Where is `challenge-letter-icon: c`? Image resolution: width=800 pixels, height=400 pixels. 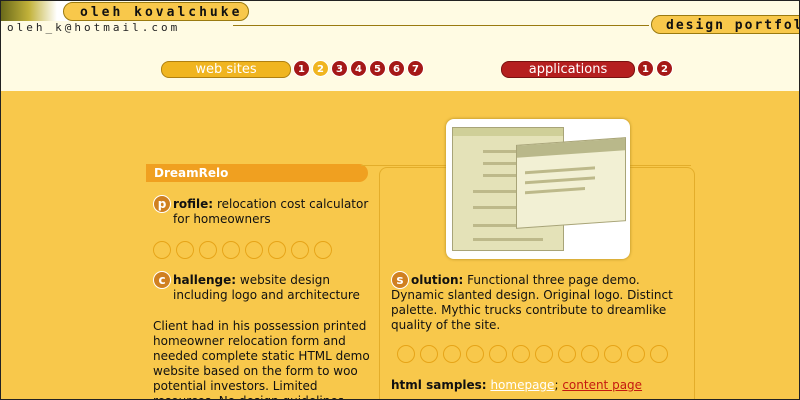 challenge-letter-icon: c is located at coordinates (162, 280).